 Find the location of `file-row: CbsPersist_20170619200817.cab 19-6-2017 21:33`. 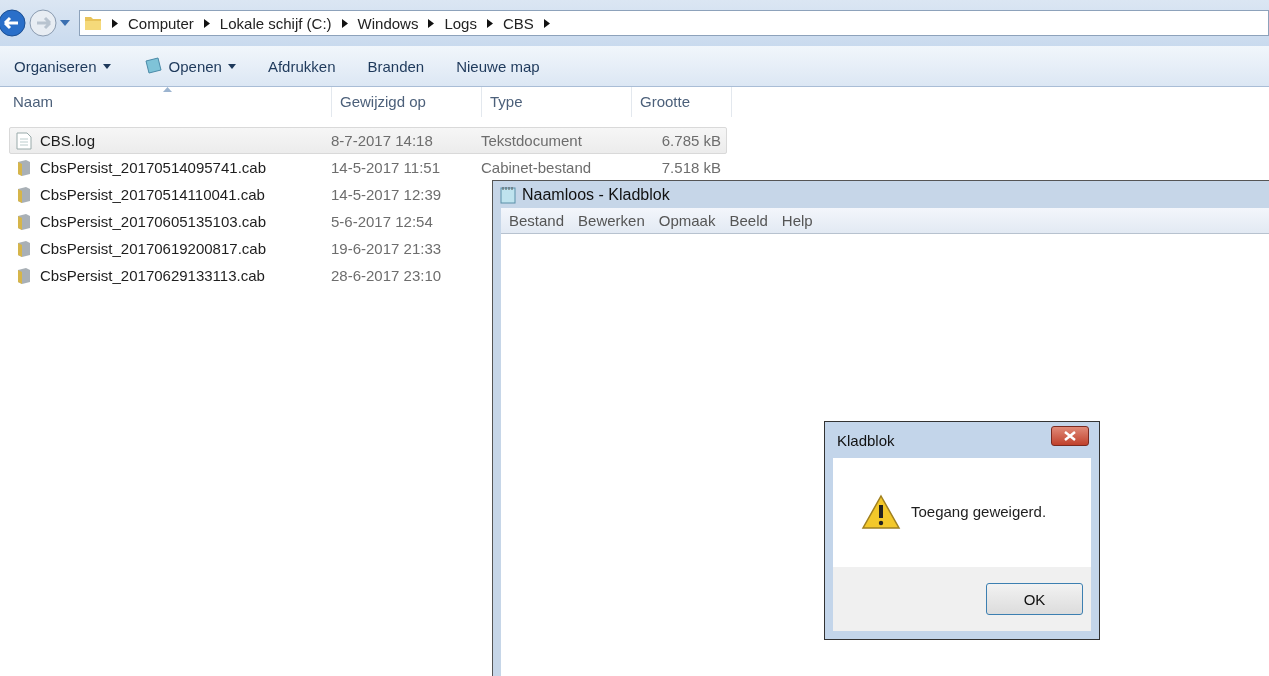

file-row: CbsPersist_20170619200817.cab 19-6-2017 21:33 is located at coordinates (249, 248).